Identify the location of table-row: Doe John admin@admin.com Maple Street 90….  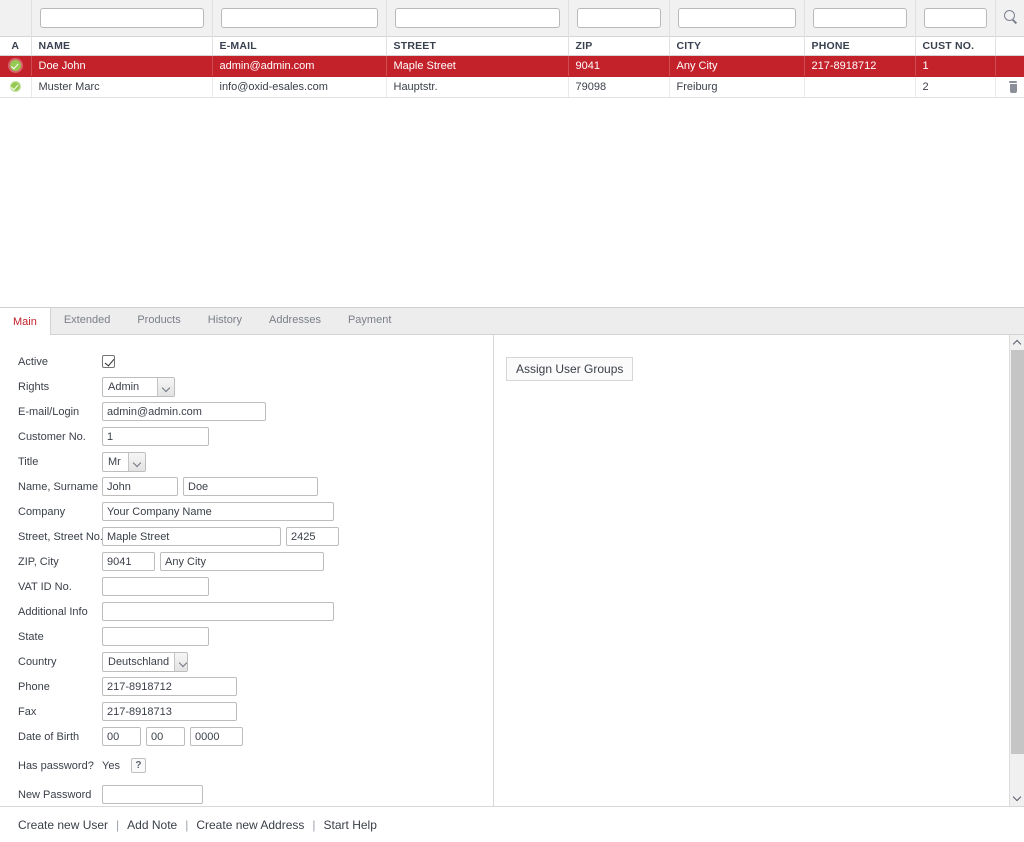
(512, 66).